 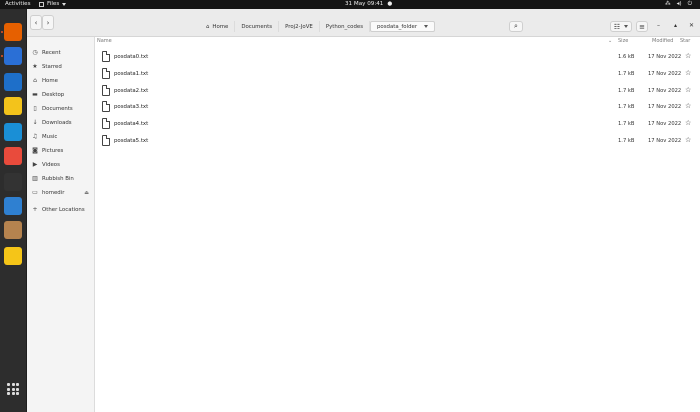 I want to click on power-icon: ⏻, so click(x=689, y=4).